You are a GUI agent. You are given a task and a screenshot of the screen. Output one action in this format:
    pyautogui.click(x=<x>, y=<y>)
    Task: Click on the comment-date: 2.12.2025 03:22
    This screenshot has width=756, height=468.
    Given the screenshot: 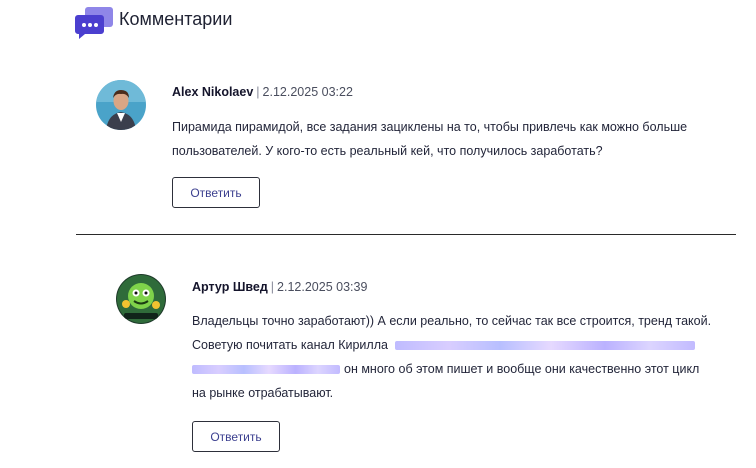 What is the action you would take?
    pyautogui.click(x=307, y=92)
    